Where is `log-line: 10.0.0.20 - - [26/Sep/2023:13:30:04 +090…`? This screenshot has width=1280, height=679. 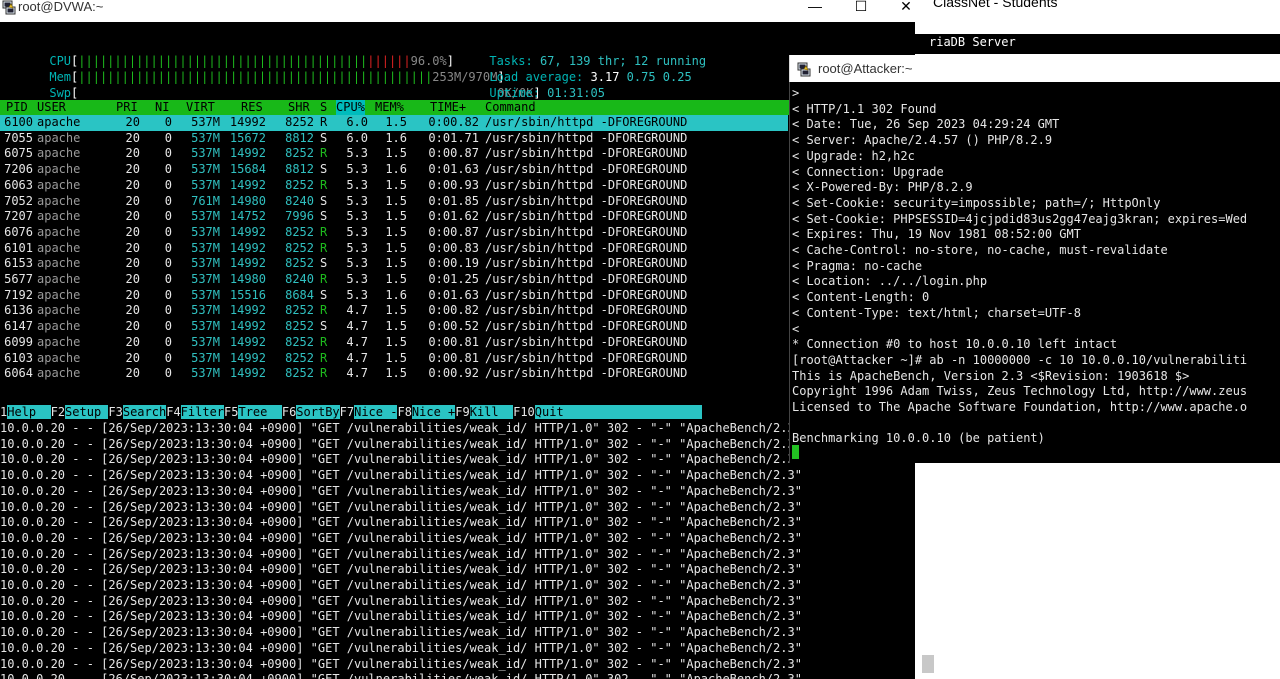 log-line: 10.0.0.20 - - [26/Sep/2023:13:30:04 +090… is located at coordinates (401, 632).